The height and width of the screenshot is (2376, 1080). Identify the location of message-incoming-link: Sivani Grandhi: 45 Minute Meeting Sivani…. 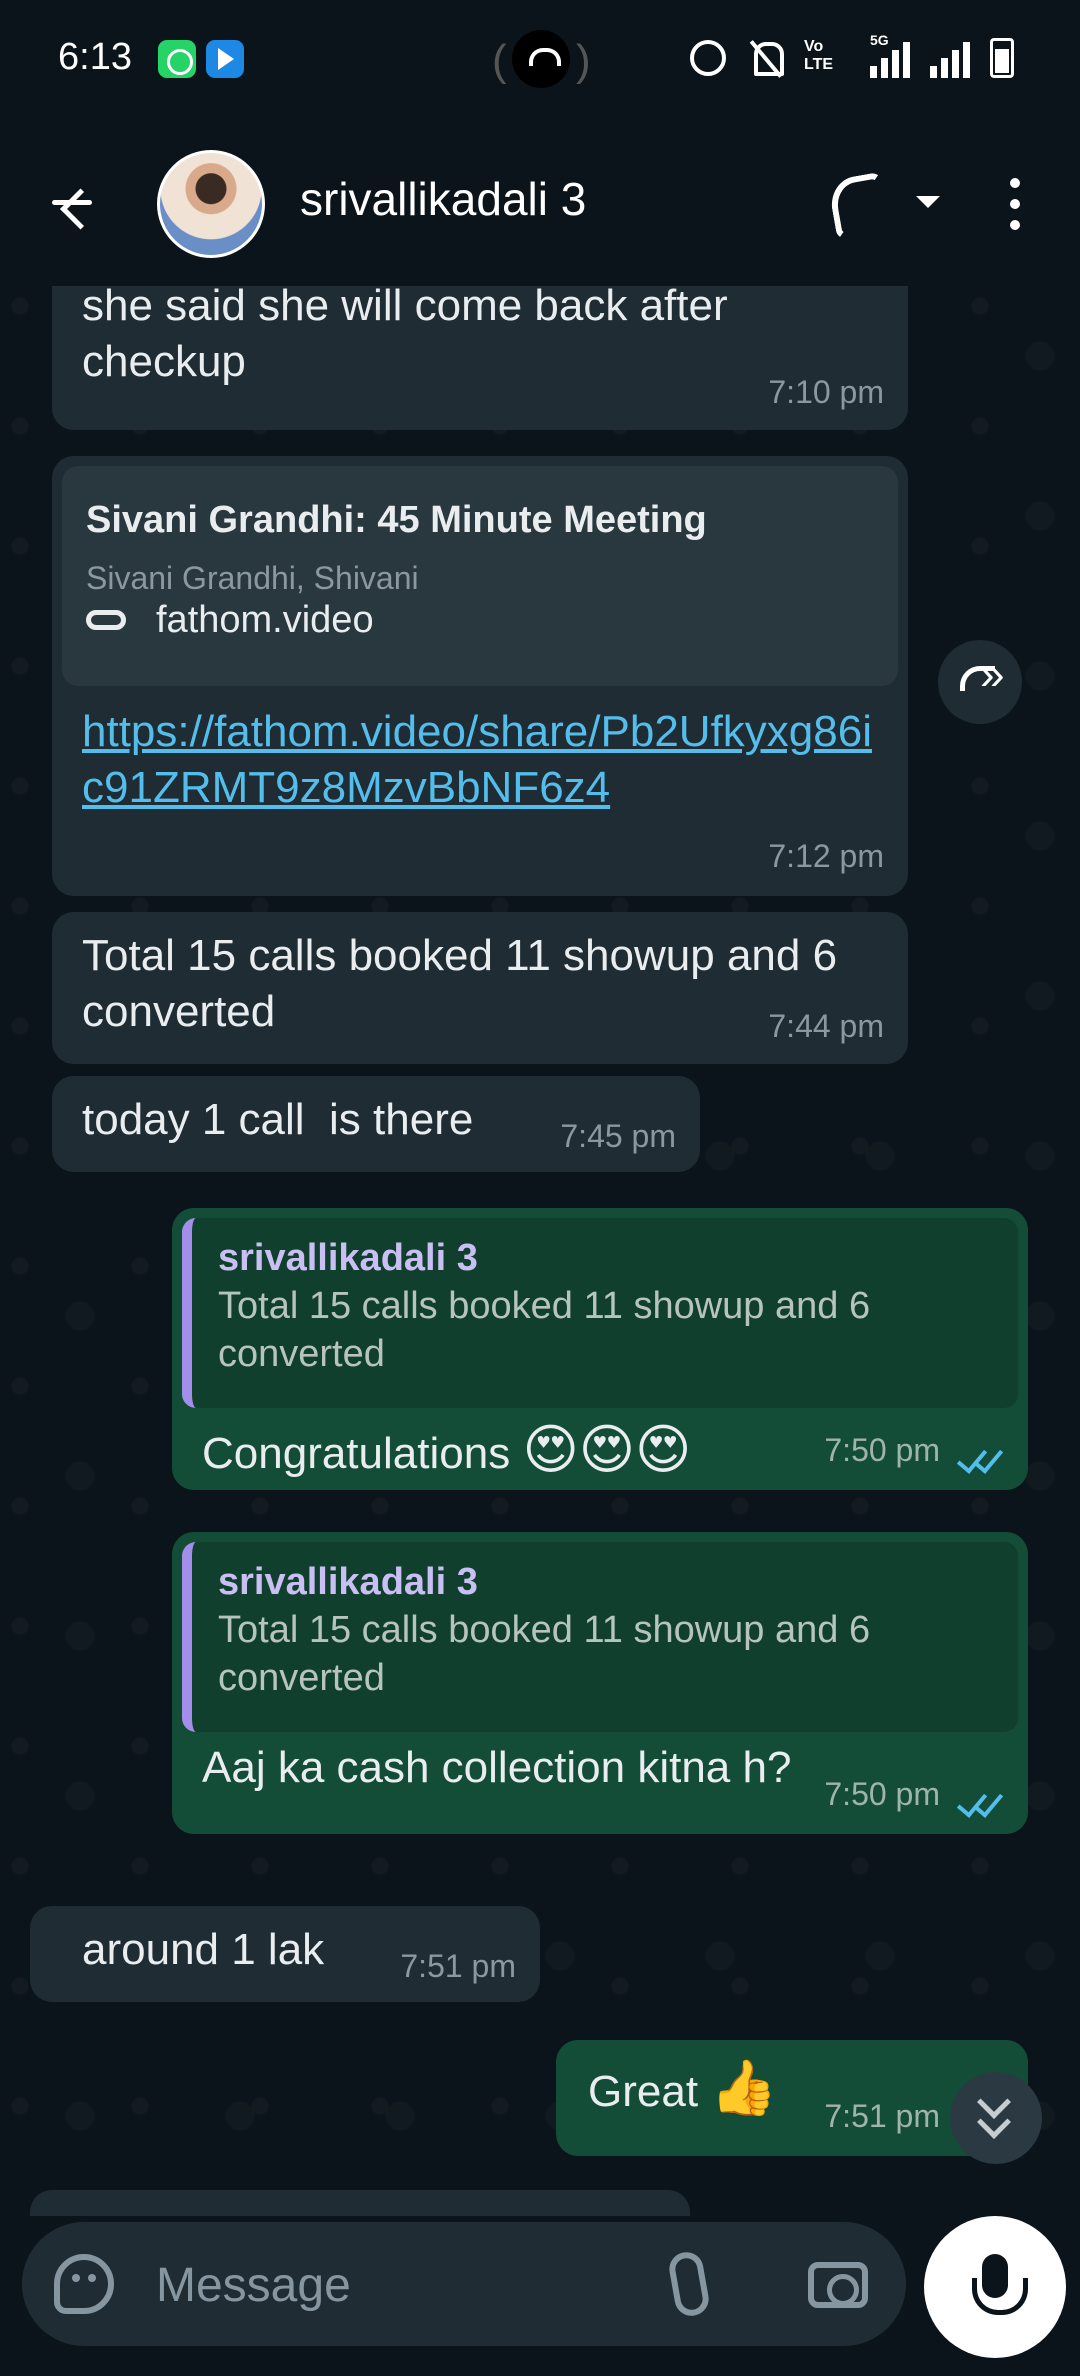
(480, 676).